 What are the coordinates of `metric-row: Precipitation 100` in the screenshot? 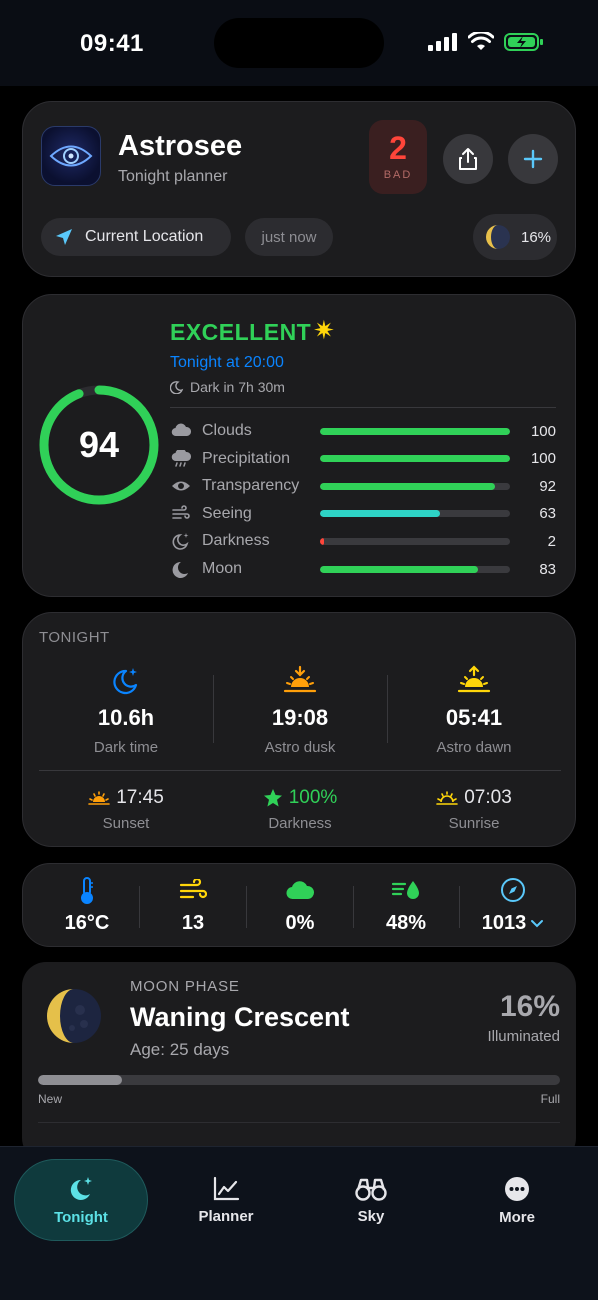 It's located at (363, 459).